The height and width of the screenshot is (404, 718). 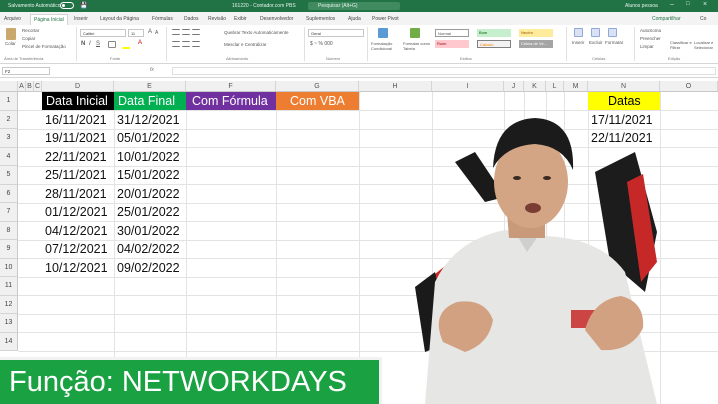 What do you see at coordinates (231, 86) in the screenshot?
I see `column-header-f: F` at bounding box center [231, 86].